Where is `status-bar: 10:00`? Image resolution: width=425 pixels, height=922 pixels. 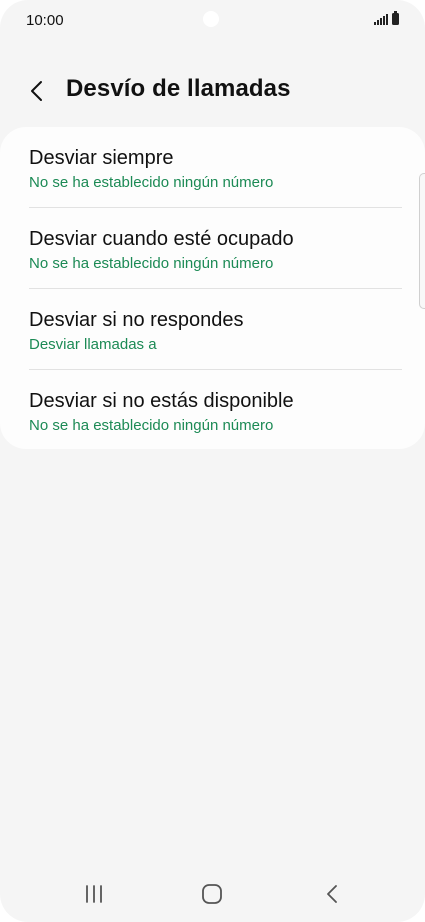 status-bar: 10:00 is located at coordinates (212, 20).